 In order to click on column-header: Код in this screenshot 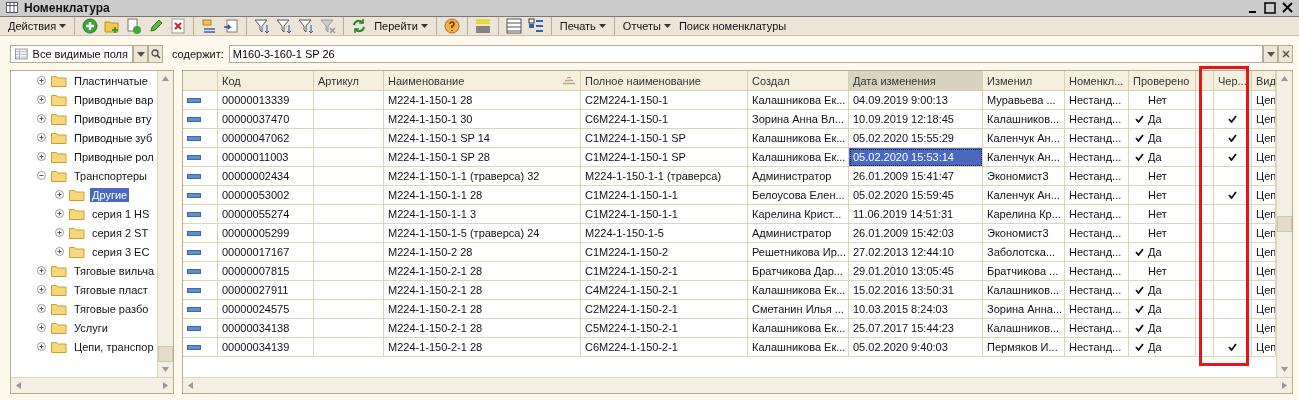, I will do `click(266, 81)`.